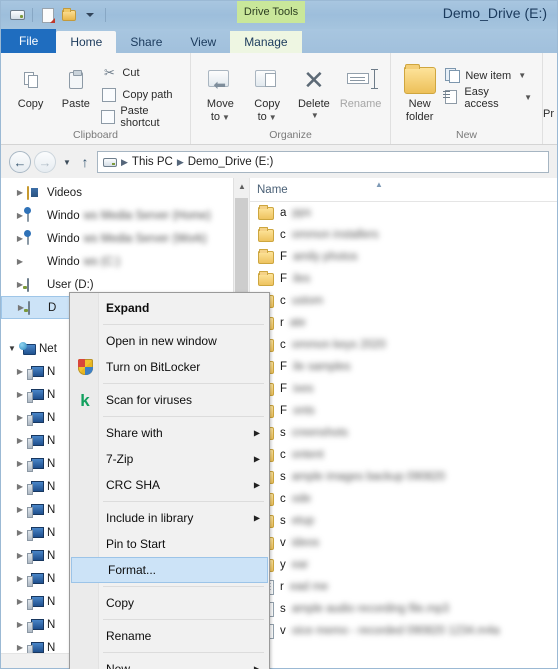 The height and width of the screenshot is (669, 558). What do you see at coordinates (17, 15) in the screenshot?
I see `drive-icon` at bounding box center [17, 15].